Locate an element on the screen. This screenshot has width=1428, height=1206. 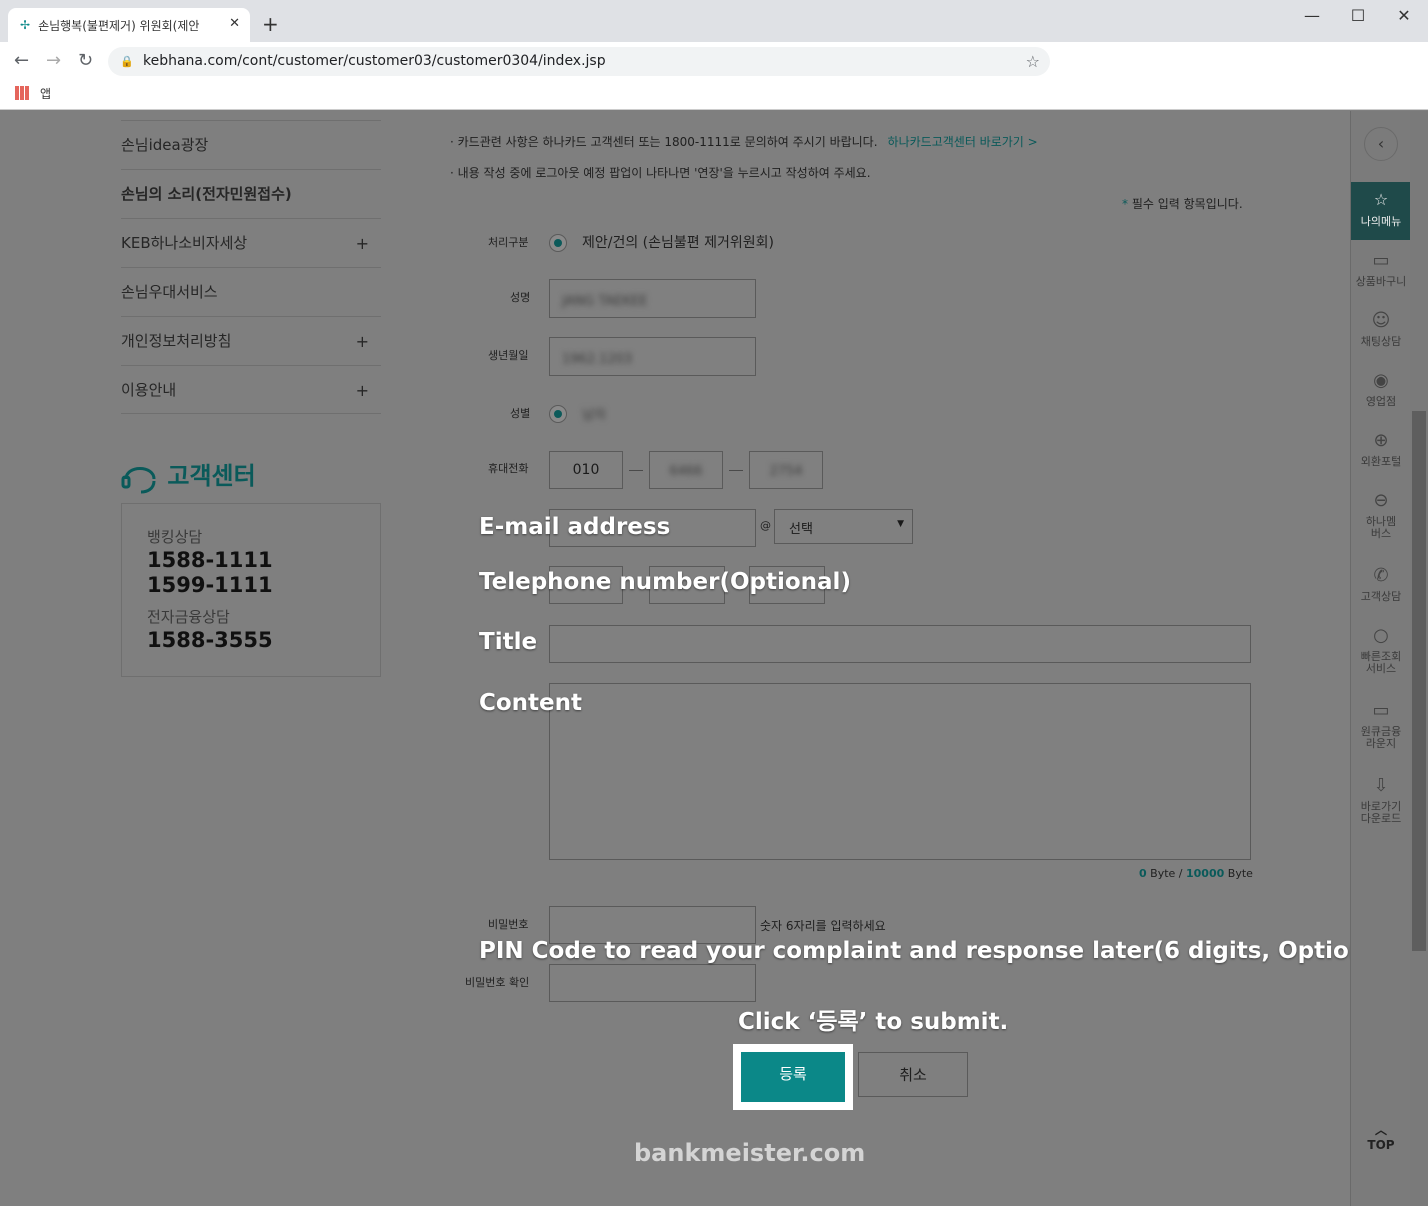
name-field: JANG TAEKEE is located at coordinates (652, 298).